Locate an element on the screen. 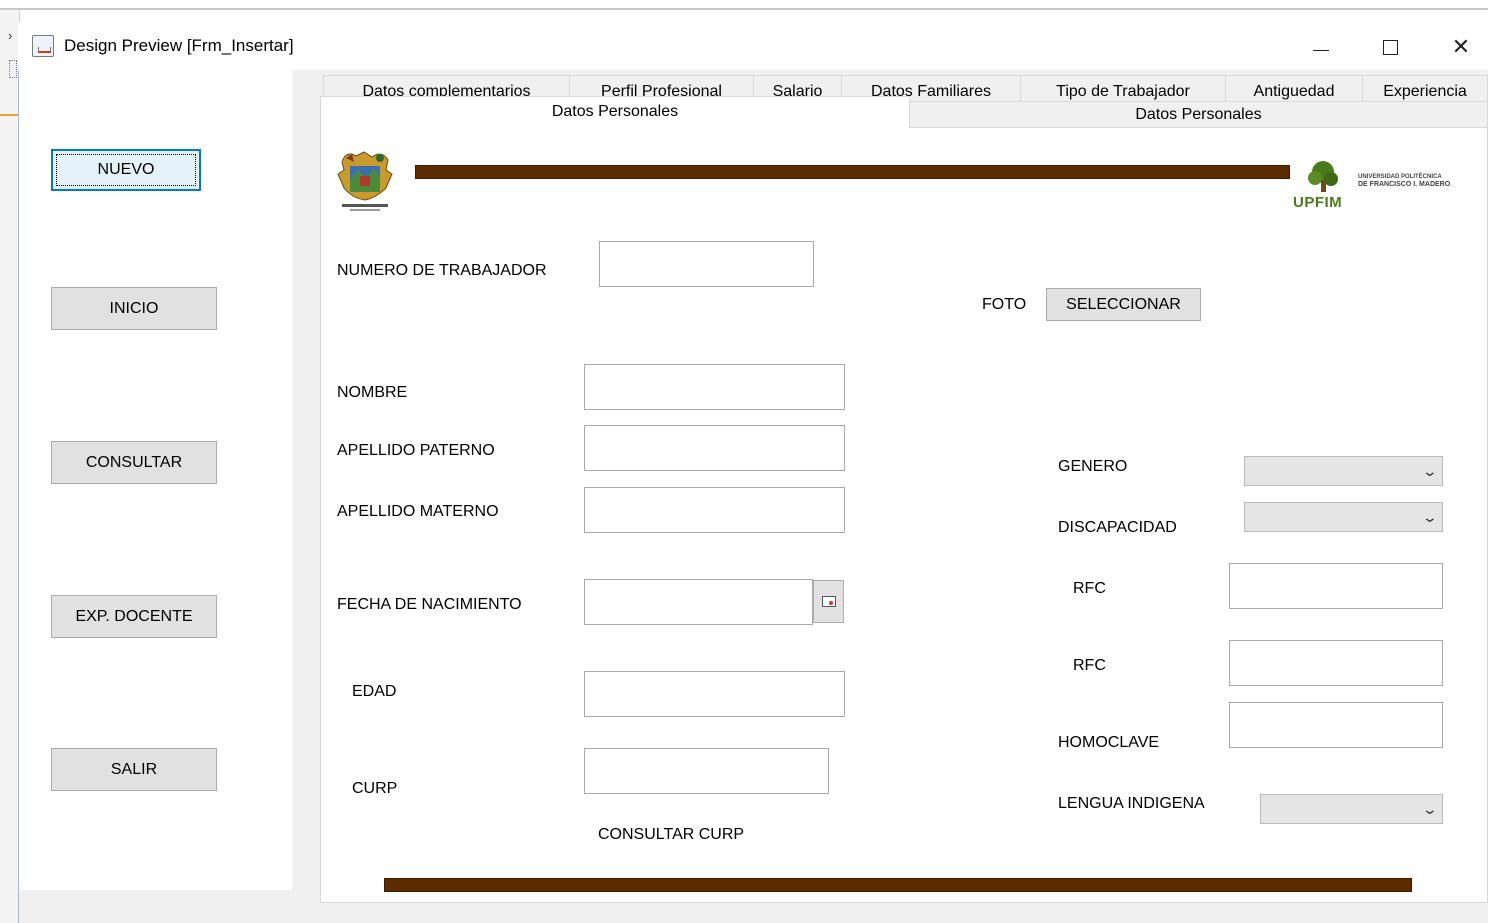 The image size is (1488, 923). genero-label: GENERO is located at coordinates (1093, 466).